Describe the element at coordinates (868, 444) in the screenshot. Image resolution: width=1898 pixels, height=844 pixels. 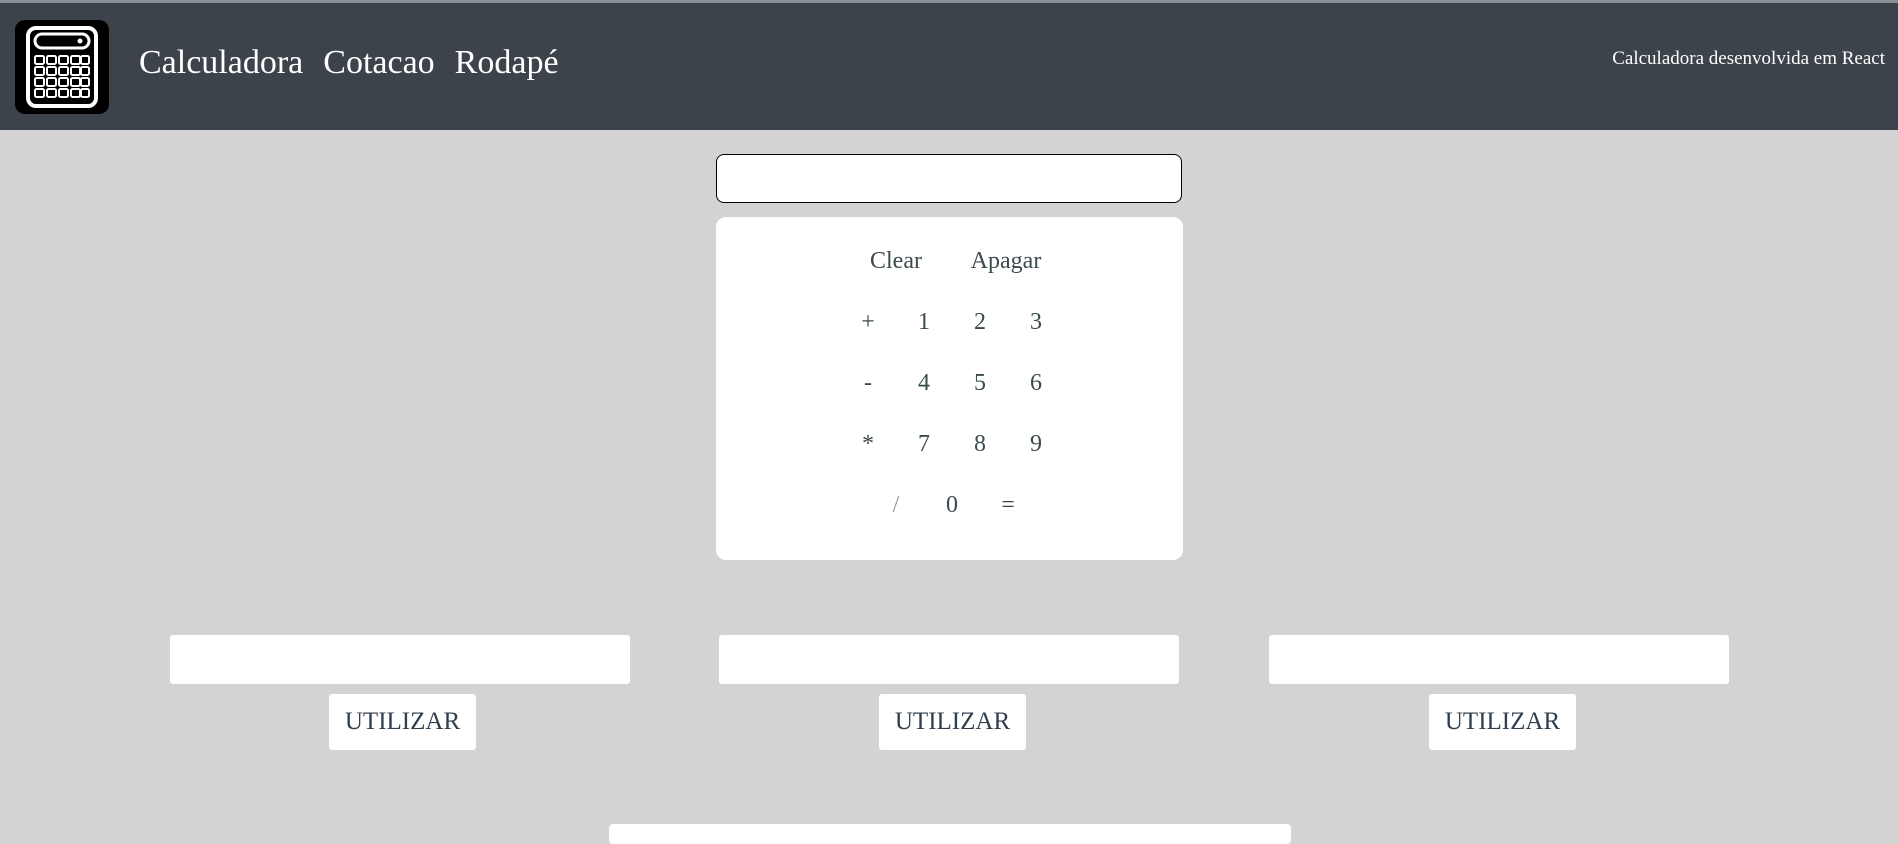
I see `multiply-button: *` at that location.